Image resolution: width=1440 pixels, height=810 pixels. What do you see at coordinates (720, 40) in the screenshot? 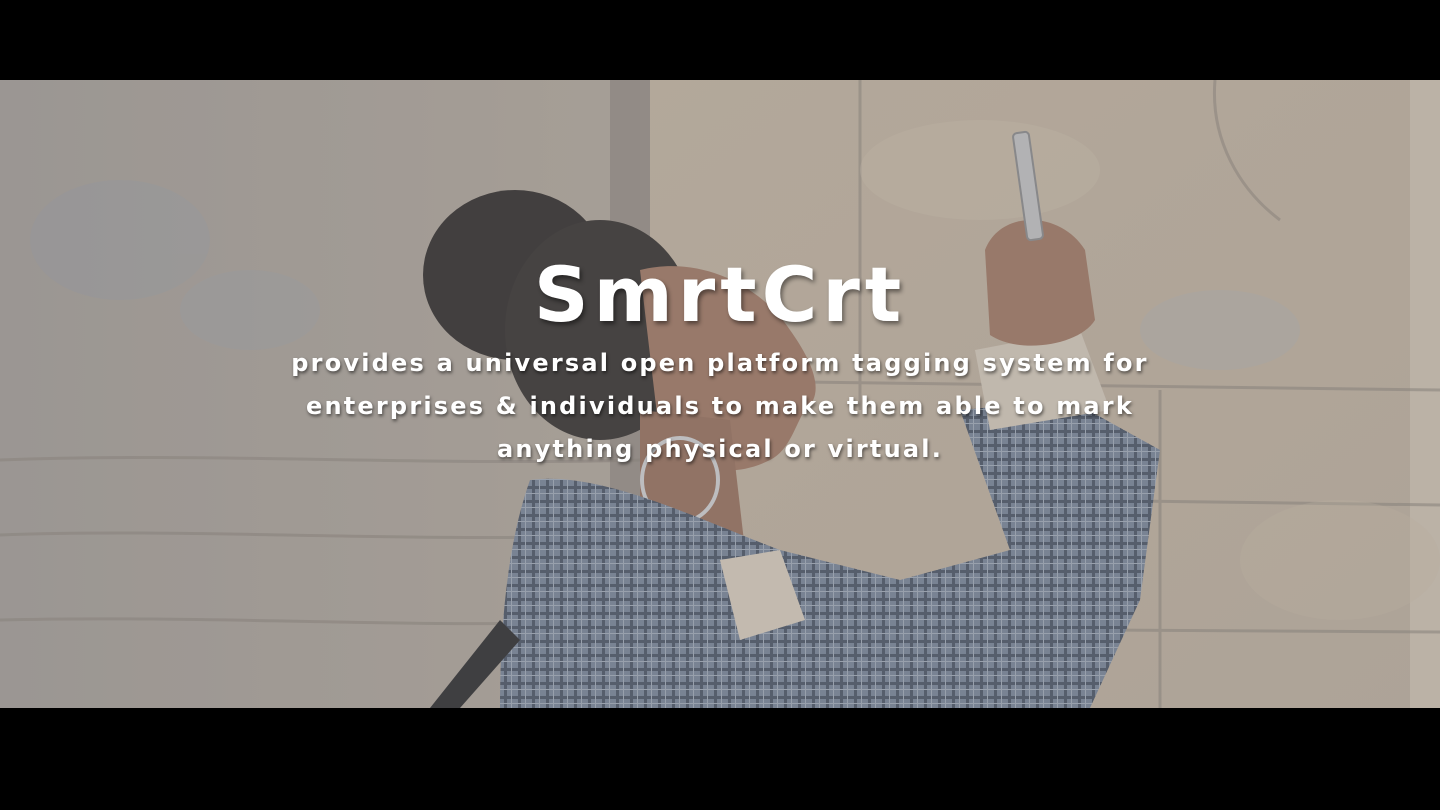
I see `letterbox-top` at bounding box center [720, 40].